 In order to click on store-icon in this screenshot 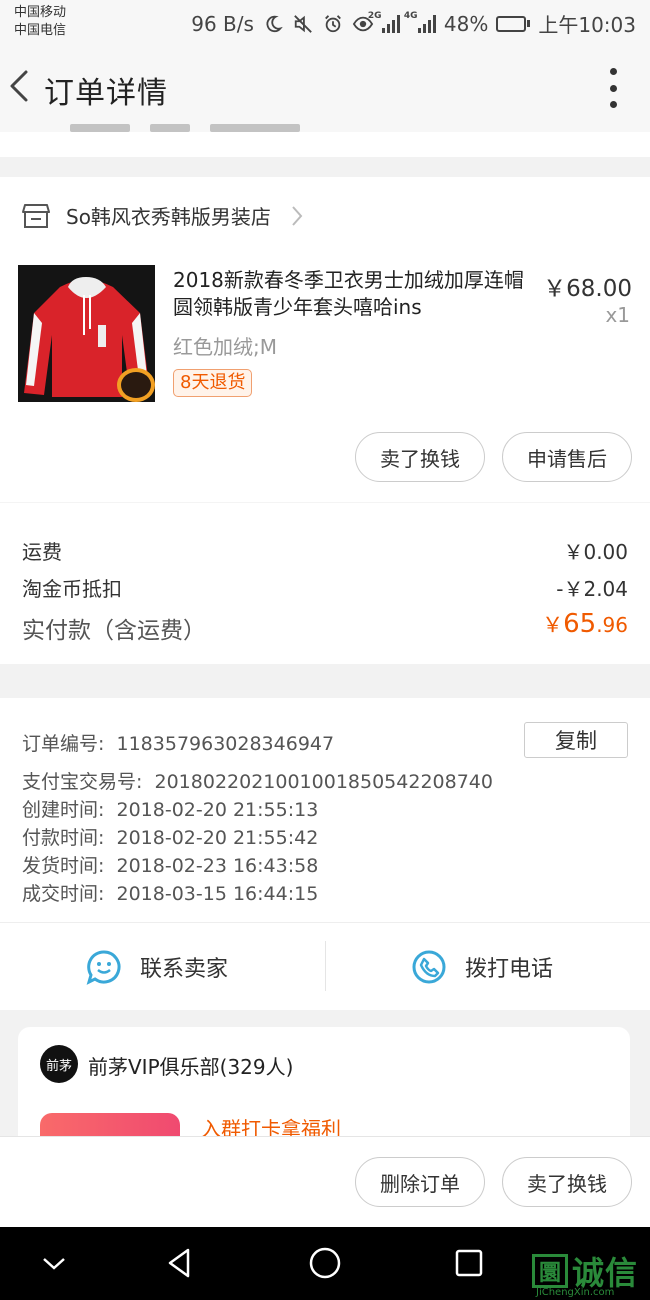, I will do `click(36, 215)`.